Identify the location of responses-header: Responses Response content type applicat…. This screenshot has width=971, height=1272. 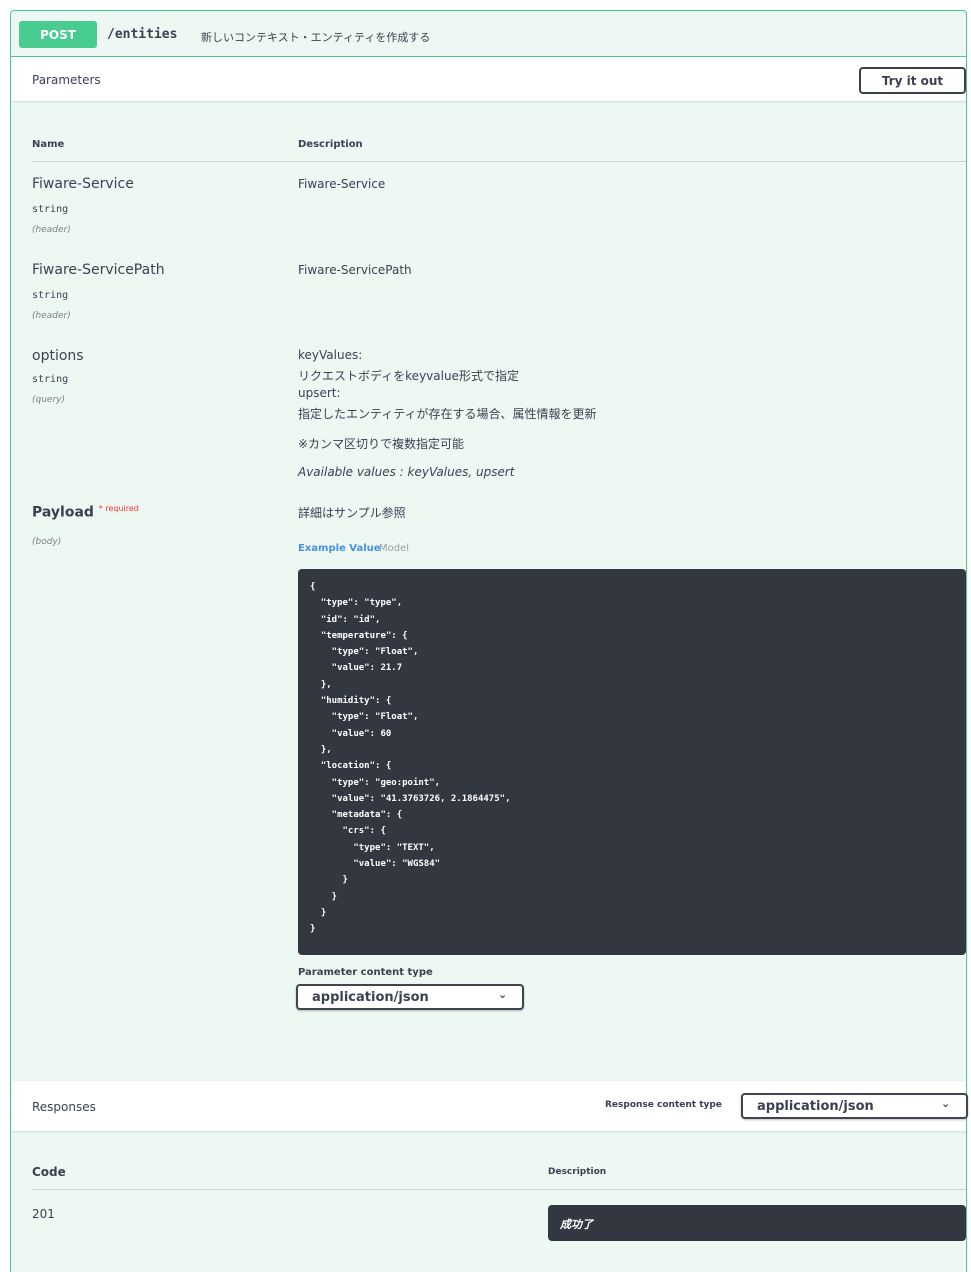
(489, 1106).